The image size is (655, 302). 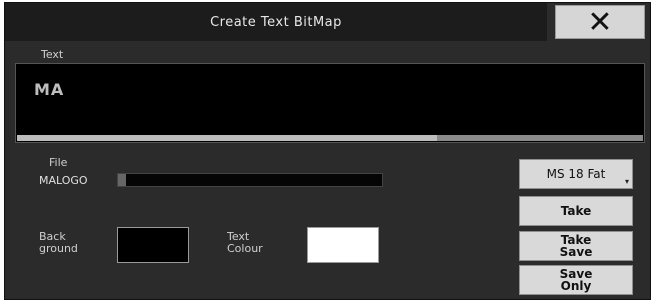 What do you see at coordinates (52, 54) in the screenshot?
I see `text-label: Text` at bounding box center [52, 54].